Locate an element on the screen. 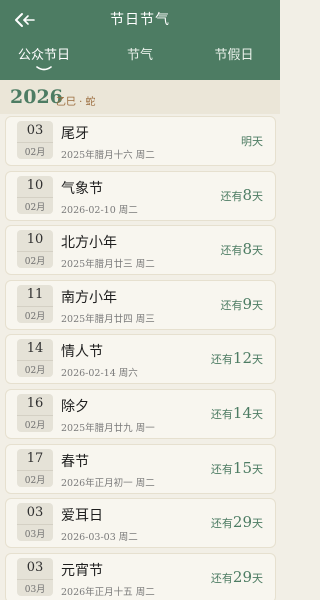 This screenshot has height=600, width=320. year-header: 2026 乙巳 · 蛇 is located at coordinates (140, 97).